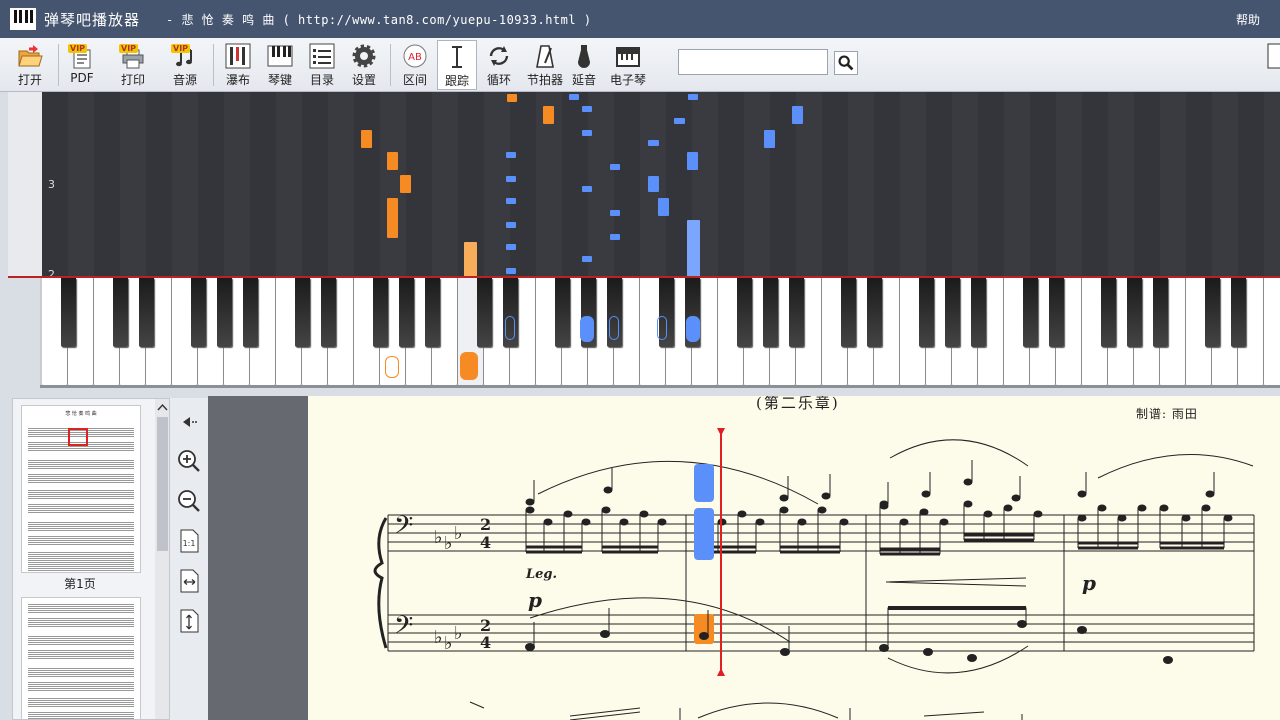 The width and height of the screenshot is (1280, 720). What do you see at coordinates (1272, 331) in the screenshot?
I see `white-key` at bounding box center [1272, 331].